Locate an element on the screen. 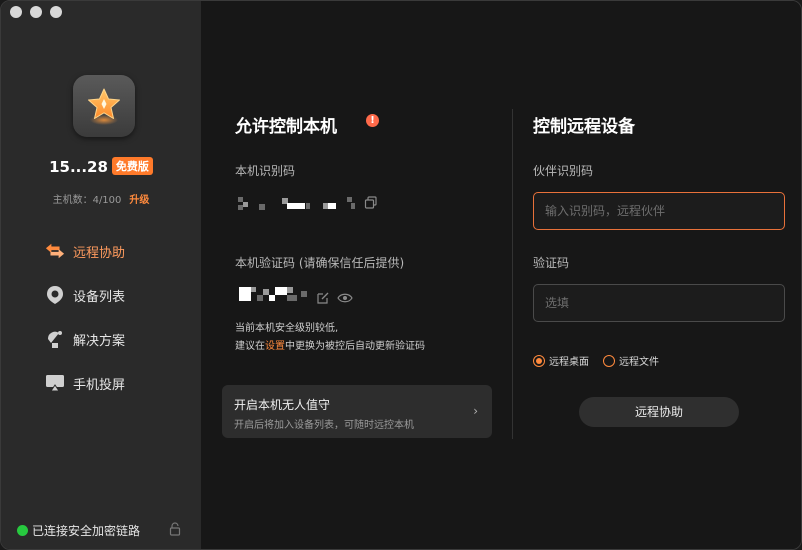 This screenshot has height=550, width=802. user-id-line: 15...28 免费版 is located at coordinates (101, 166).